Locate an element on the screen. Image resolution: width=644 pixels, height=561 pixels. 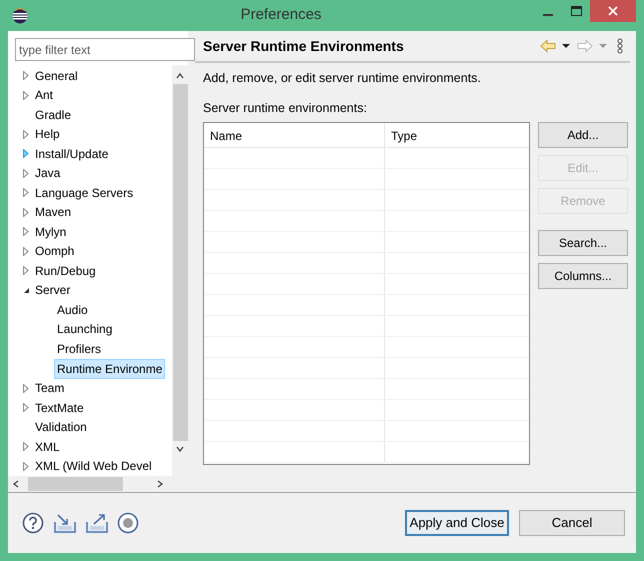
close-icon is located at coordinates (613, 11).